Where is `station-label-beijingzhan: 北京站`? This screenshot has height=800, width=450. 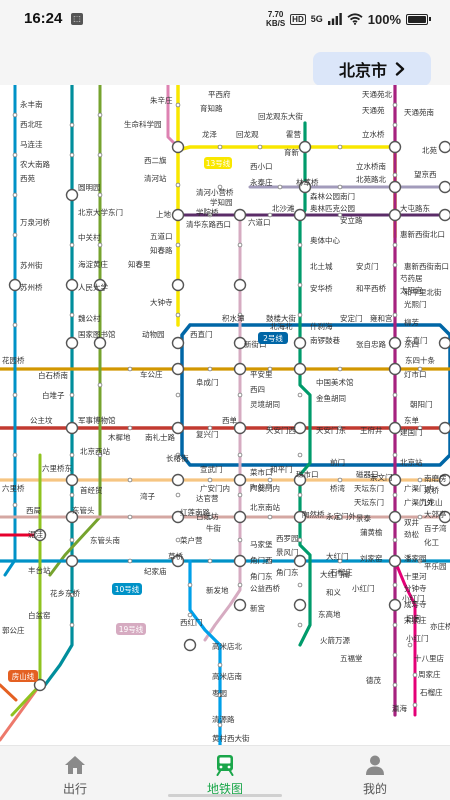
station-label-beijingzhan: 北京站 is located at coordinates (411, 462).